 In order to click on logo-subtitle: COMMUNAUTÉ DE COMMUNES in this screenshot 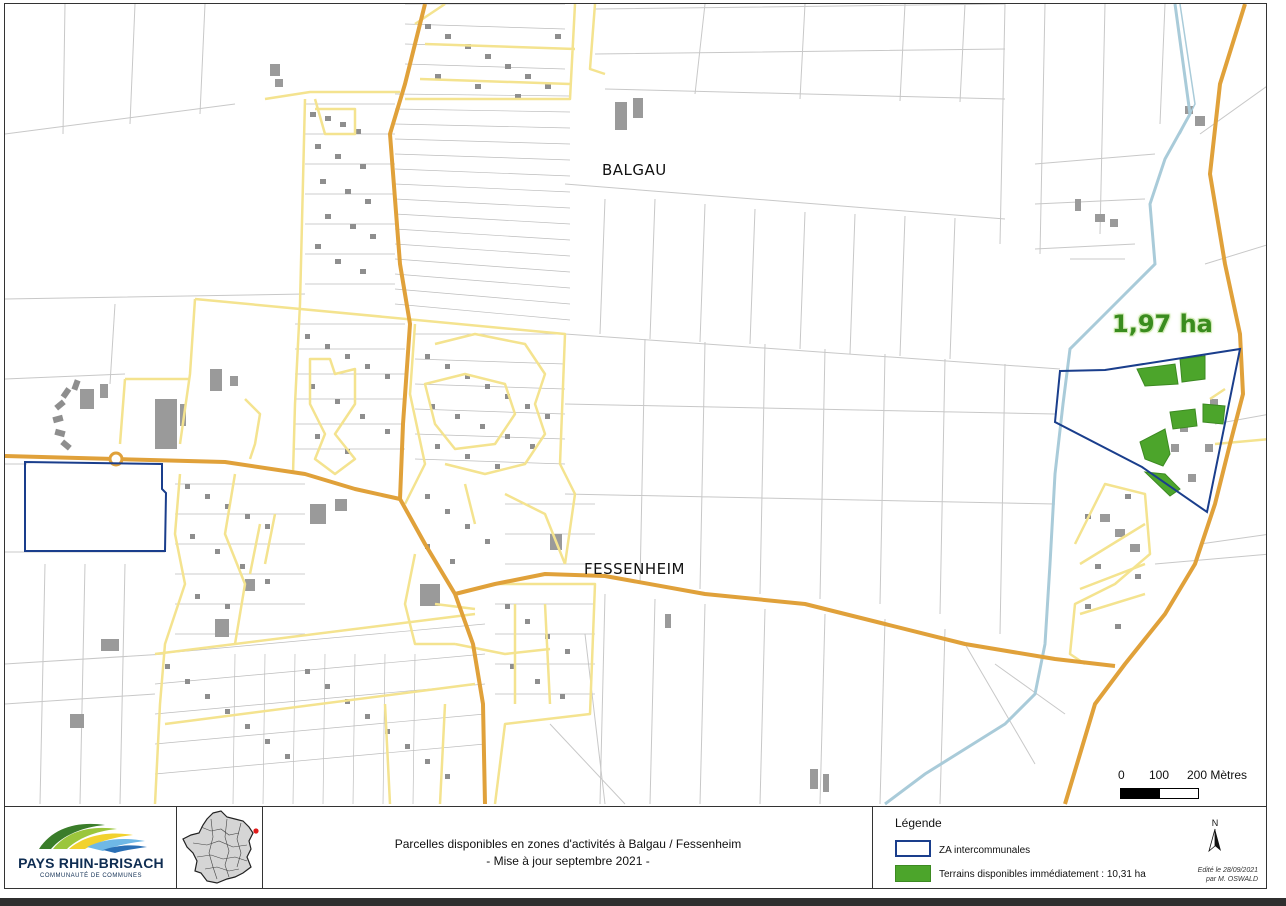, I will do `click(91, 876)`.